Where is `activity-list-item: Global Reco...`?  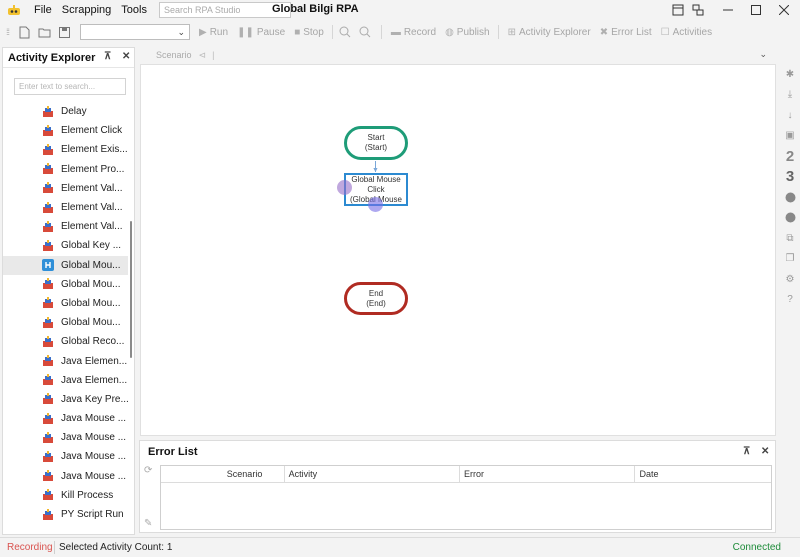 activity-list-item: Global Reco... is located at coordinates (65, 341).